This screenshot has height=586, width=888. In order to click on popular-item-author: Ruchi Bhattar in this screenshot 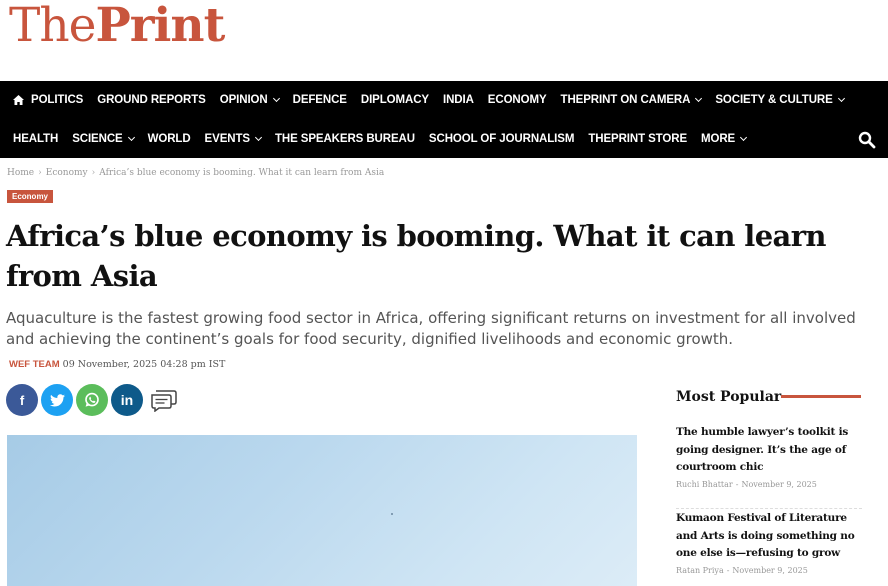, I will do `click(704, 484)`.